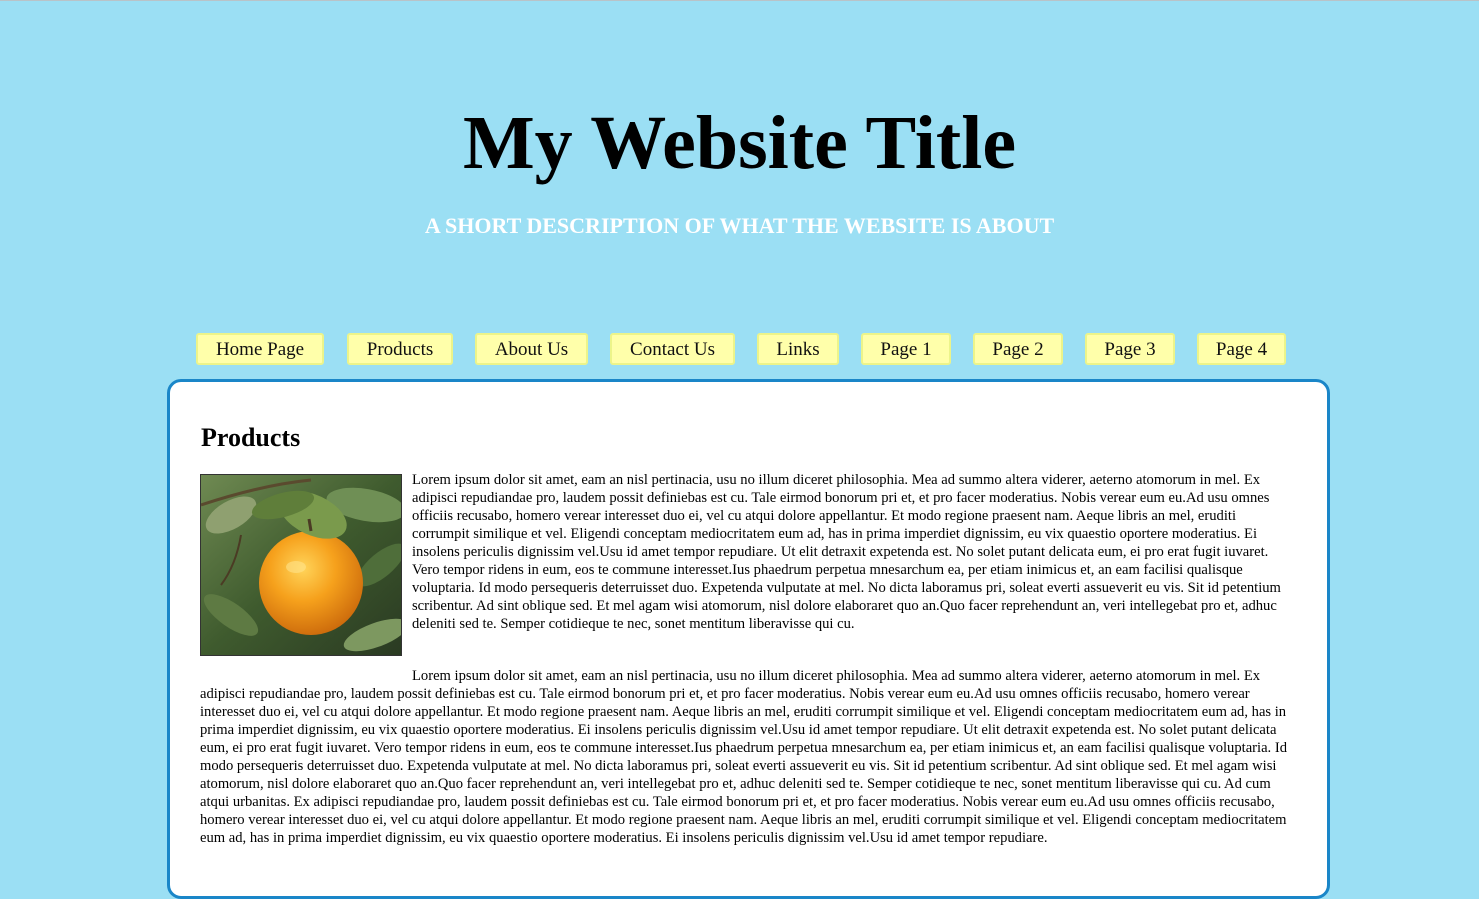 Image resolution: width=1479 pixels, height=899 pixels. I want to click on nav-item-page-4: Page 4, so click(1241, 349).